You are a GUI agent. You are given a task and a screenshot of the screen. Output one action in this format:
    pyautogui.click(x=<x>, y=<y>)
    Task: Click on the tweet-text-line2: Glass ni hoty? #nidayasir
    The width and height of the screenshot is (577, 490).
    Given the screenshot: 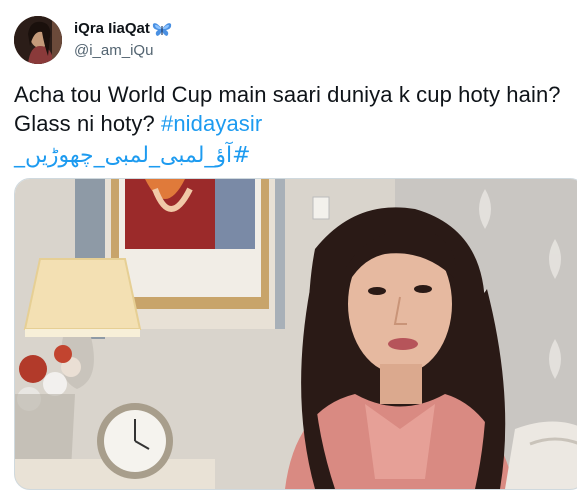 What is the action you would take?
    pyautogui.click(x=294, y=123)
    